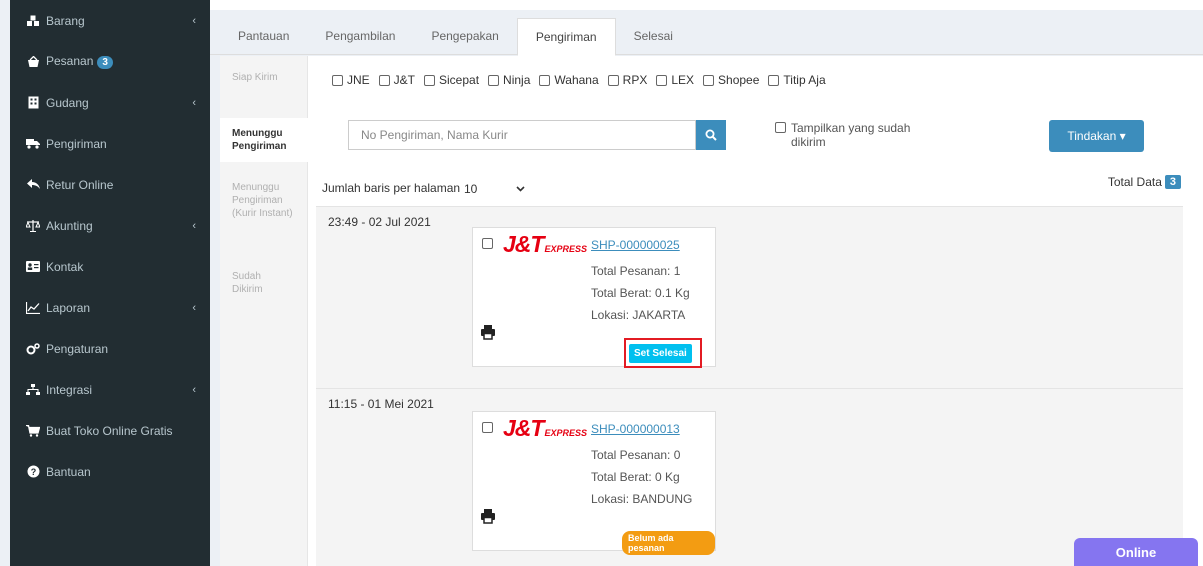 The height and width of the screenshot is (566, 1203). I want to click on courier-checkbox-wahana: Wahana, so click(569, 80).